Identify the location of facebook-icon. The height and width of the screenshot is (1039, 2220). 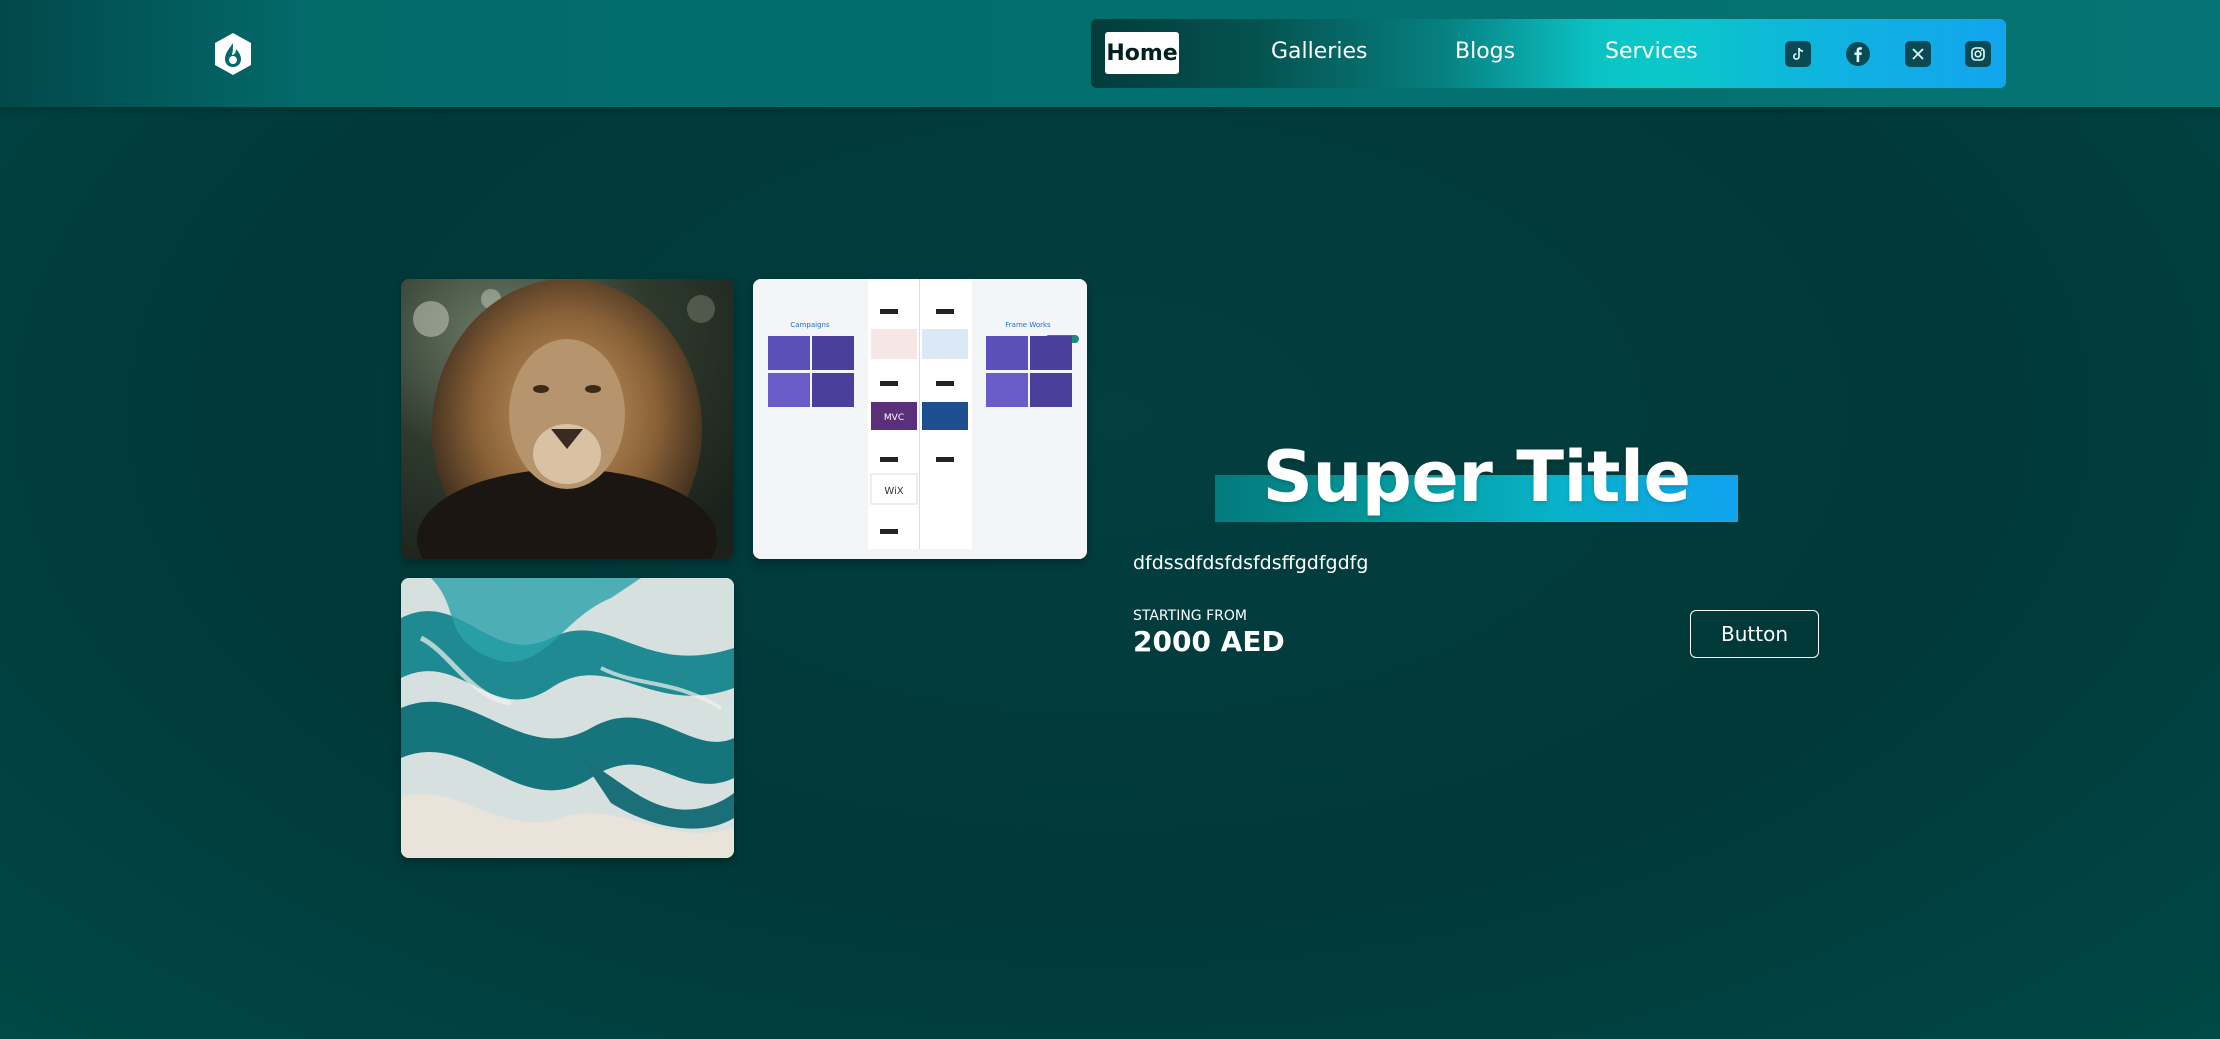
(1858, 54).